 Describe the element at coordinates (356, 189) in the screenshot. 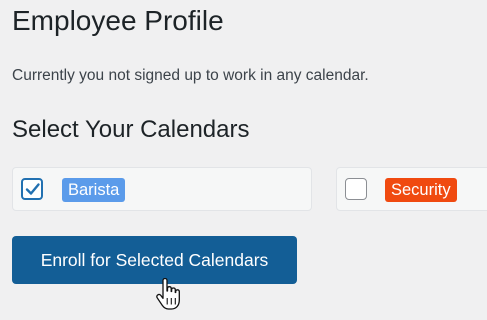

I see `security-checkbox` at that location.